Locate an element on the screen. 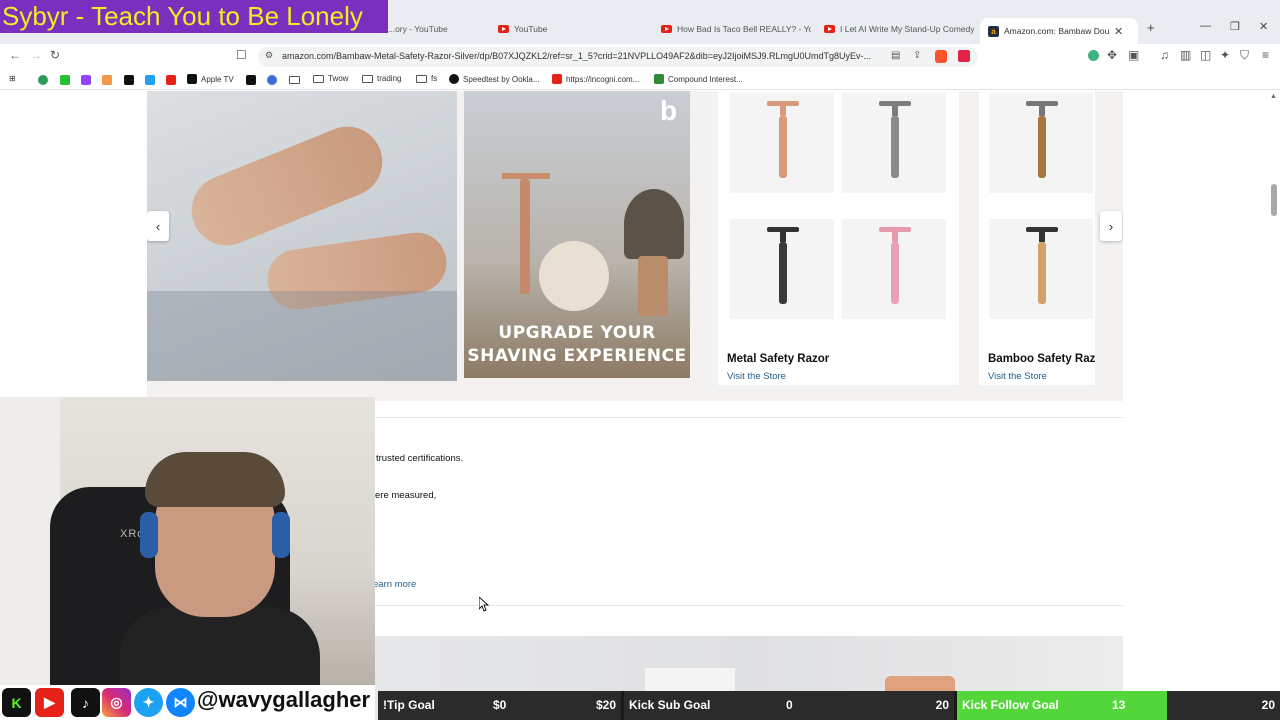  bookmark-label: fs is located at coordinates (434, 78).